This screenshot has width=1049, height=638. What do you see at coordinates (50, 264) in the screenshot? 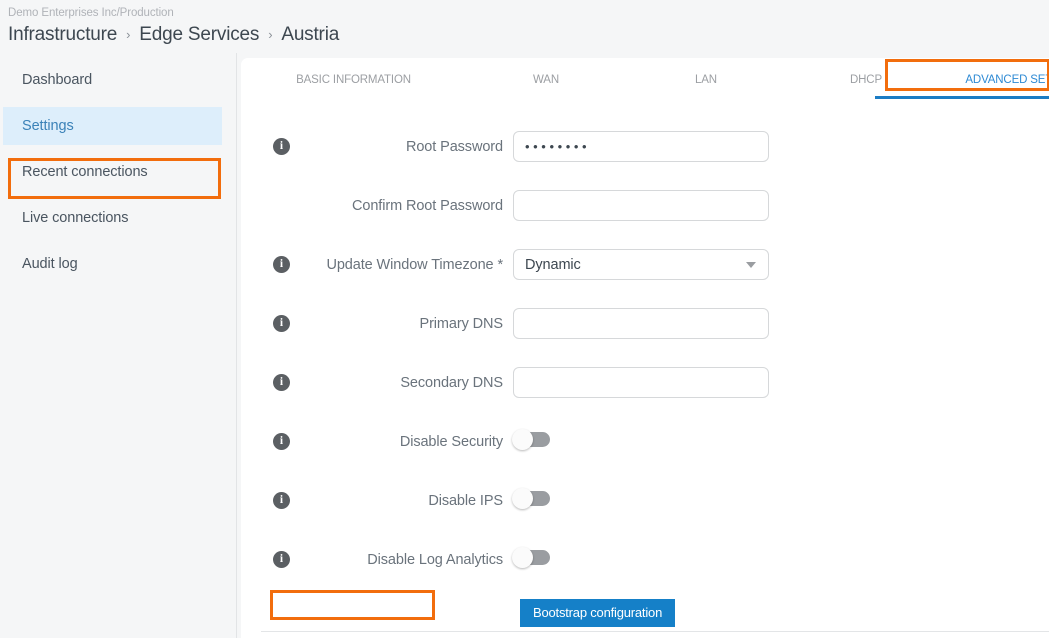
I see `sidebar-item-label: Audit log` at bounding box center [50, 264].